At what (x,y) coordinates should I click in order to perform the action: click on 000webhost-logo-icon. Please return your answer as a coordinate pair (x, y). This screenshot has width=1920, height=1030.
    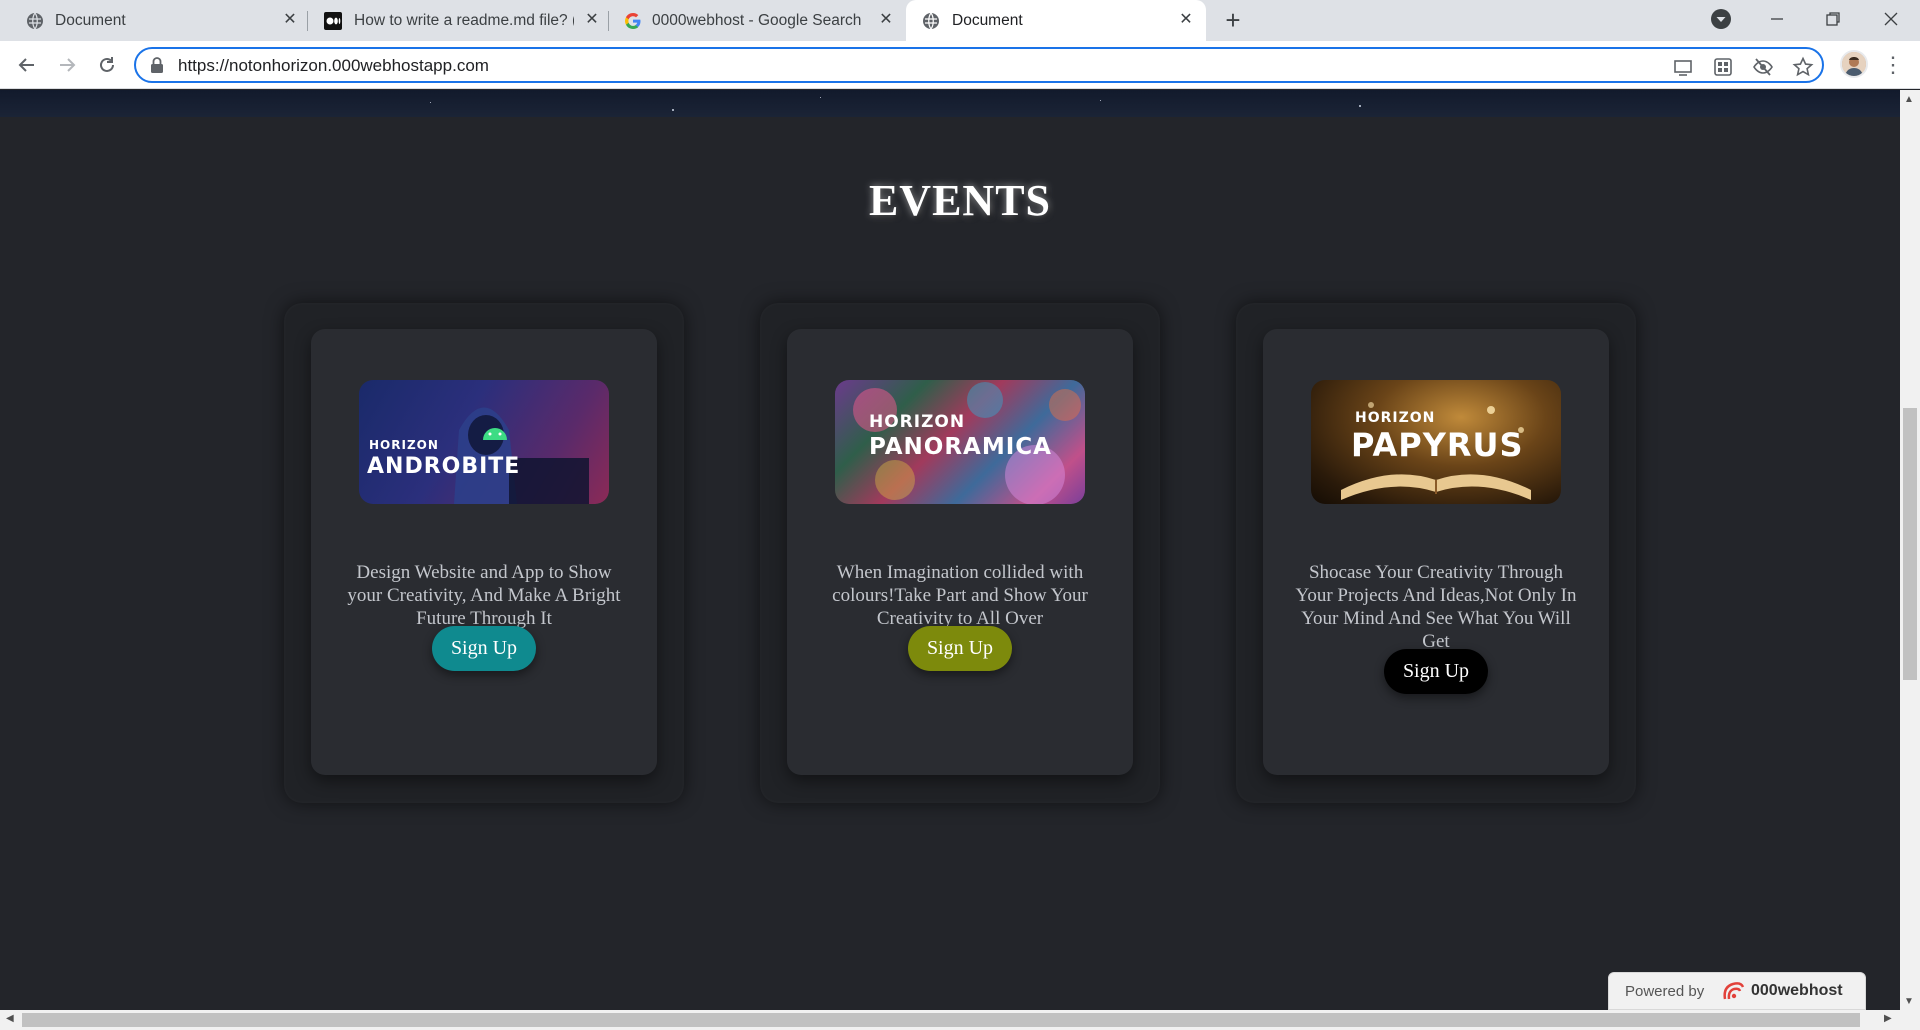
    Looking at the image, I should click on (1734, 991).